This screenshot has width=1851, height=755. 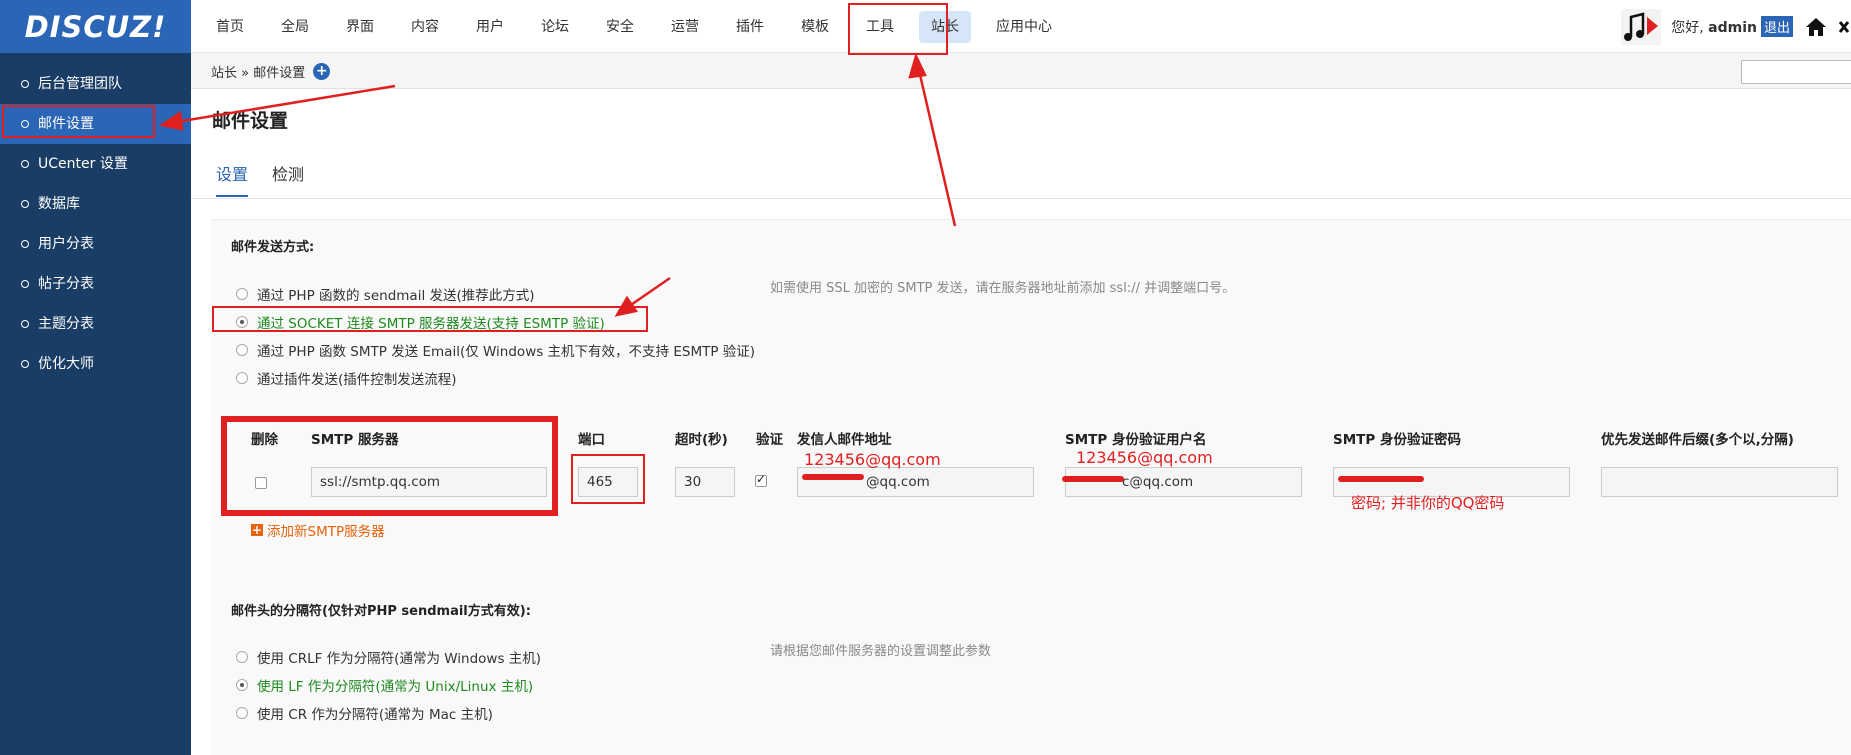 I want to click on sidebar-item-label: 优化大师, so click(x=66, y=364).